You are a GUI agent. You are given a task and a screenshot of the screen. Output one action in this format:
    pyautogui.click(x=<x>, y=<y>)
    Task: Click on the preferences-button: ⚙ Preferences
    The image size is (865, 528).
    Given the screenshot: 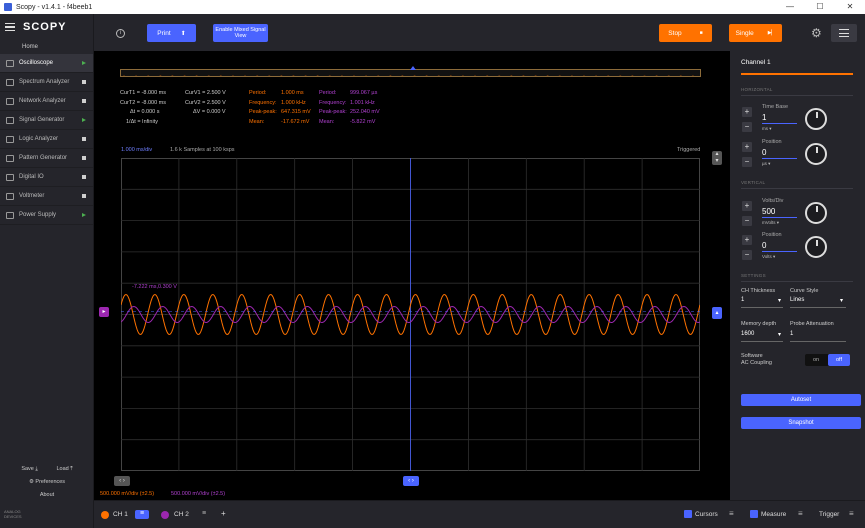 What is the action you would take?
    pyautogui.click(x=47, y=482)
    